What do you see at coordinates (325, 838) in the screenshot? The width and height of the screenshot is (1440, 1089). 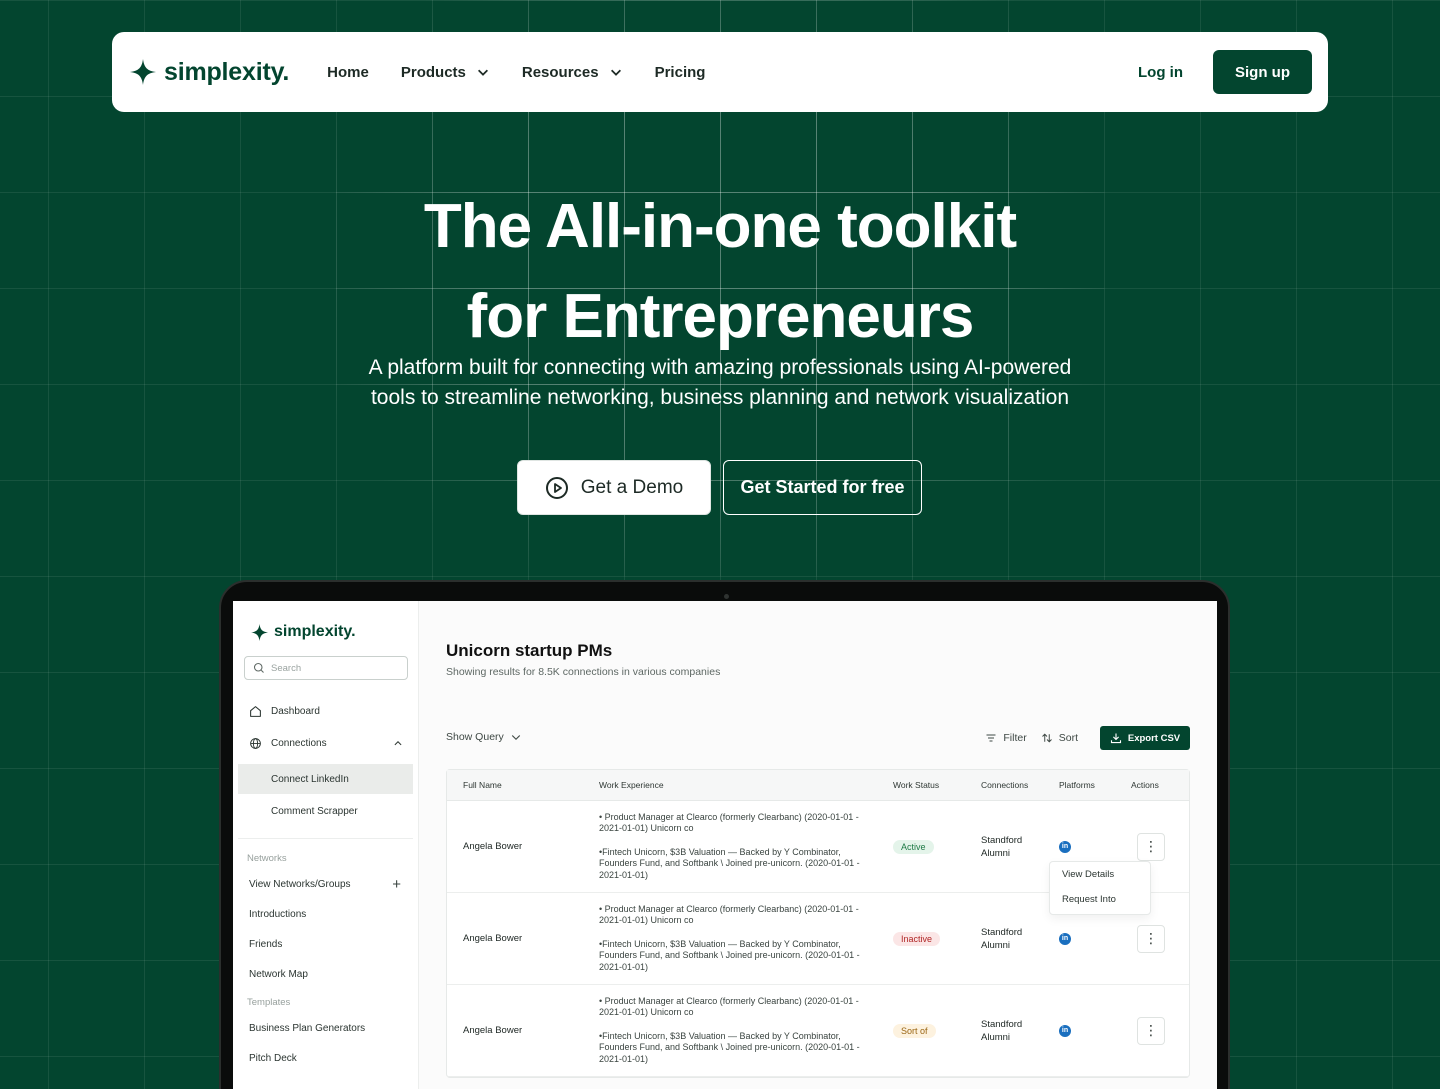 I see `sidebar-divider` at bounding box center [325, 838].